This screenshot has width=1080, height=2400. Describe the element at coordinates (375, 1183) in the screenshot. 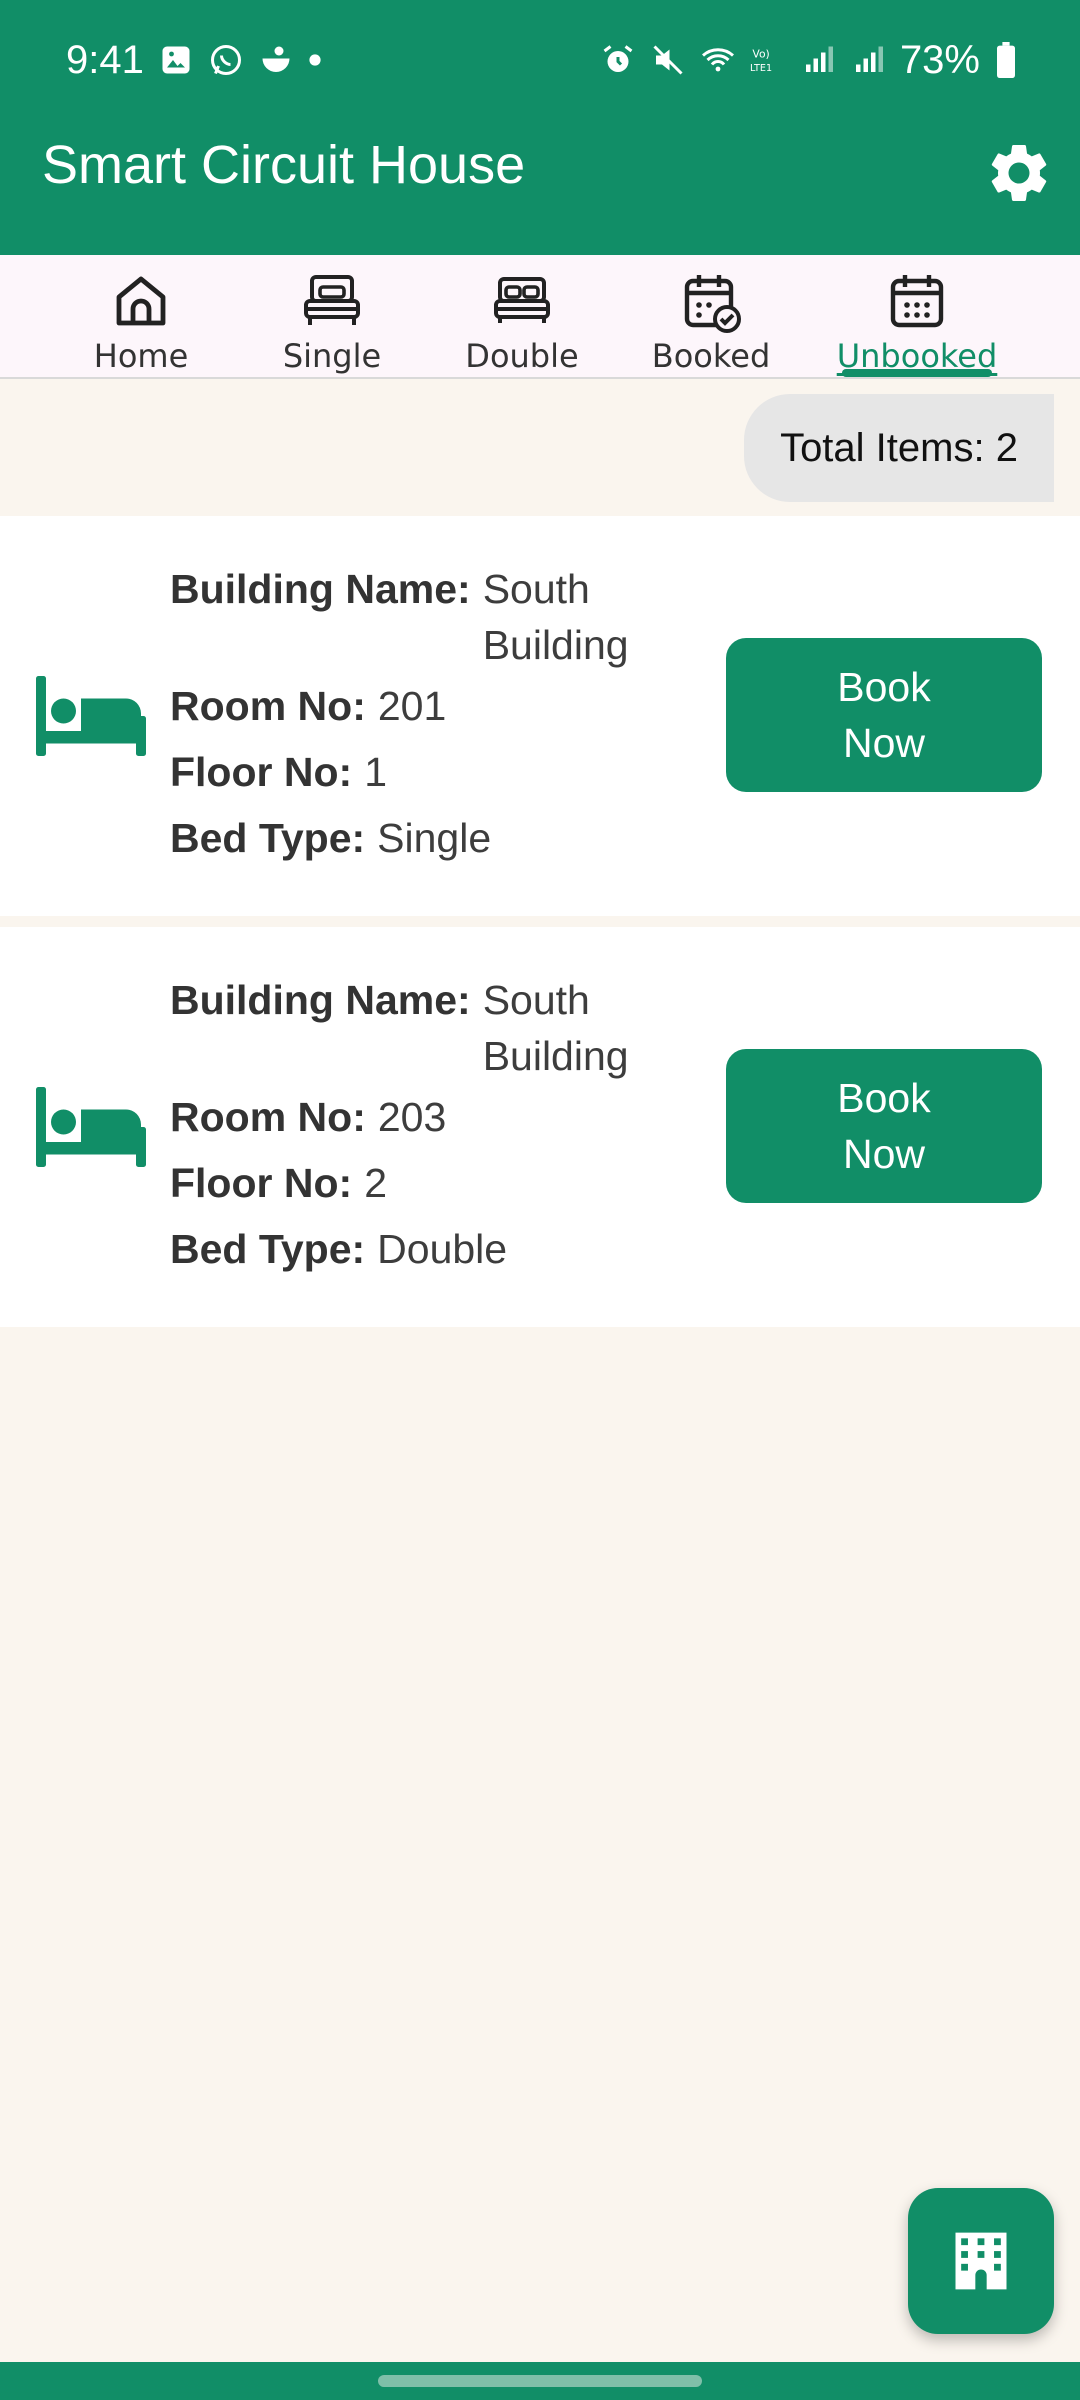

I see `floor-value: 2` at that location.